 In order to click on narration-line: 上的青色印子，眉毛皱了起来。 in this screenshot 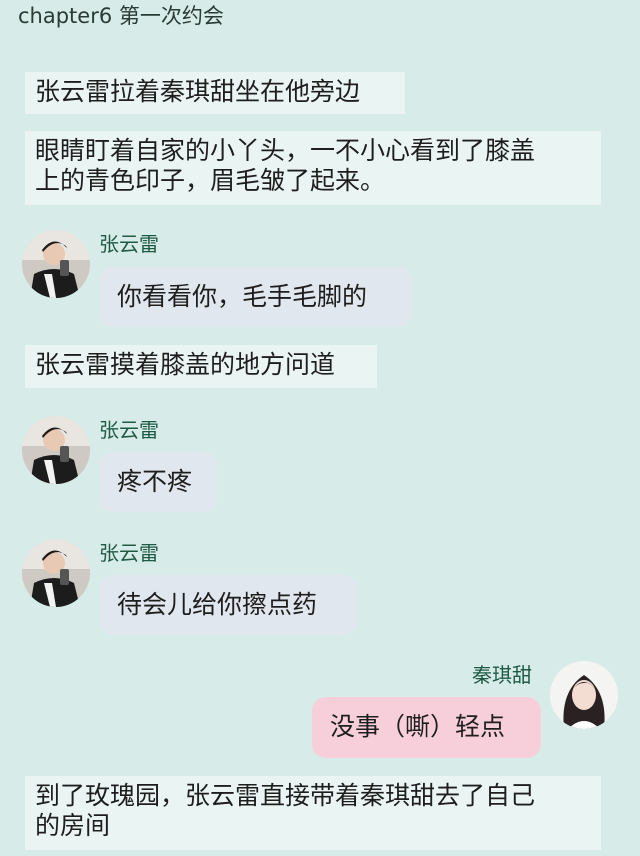, I will do `click(210, 180)`.